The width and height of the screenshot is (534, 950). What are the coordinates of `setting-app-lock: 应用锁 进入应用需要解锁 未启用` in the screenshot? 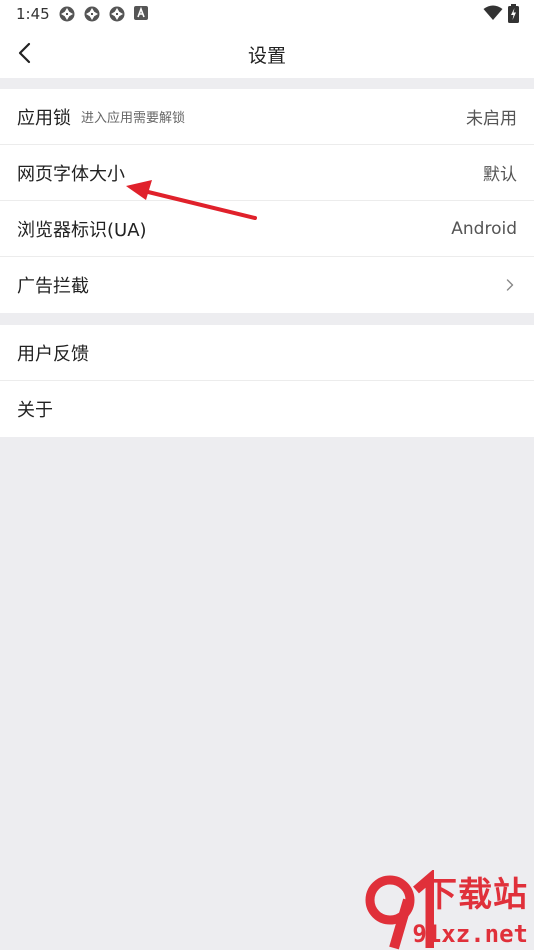 It's located at (267, 117).